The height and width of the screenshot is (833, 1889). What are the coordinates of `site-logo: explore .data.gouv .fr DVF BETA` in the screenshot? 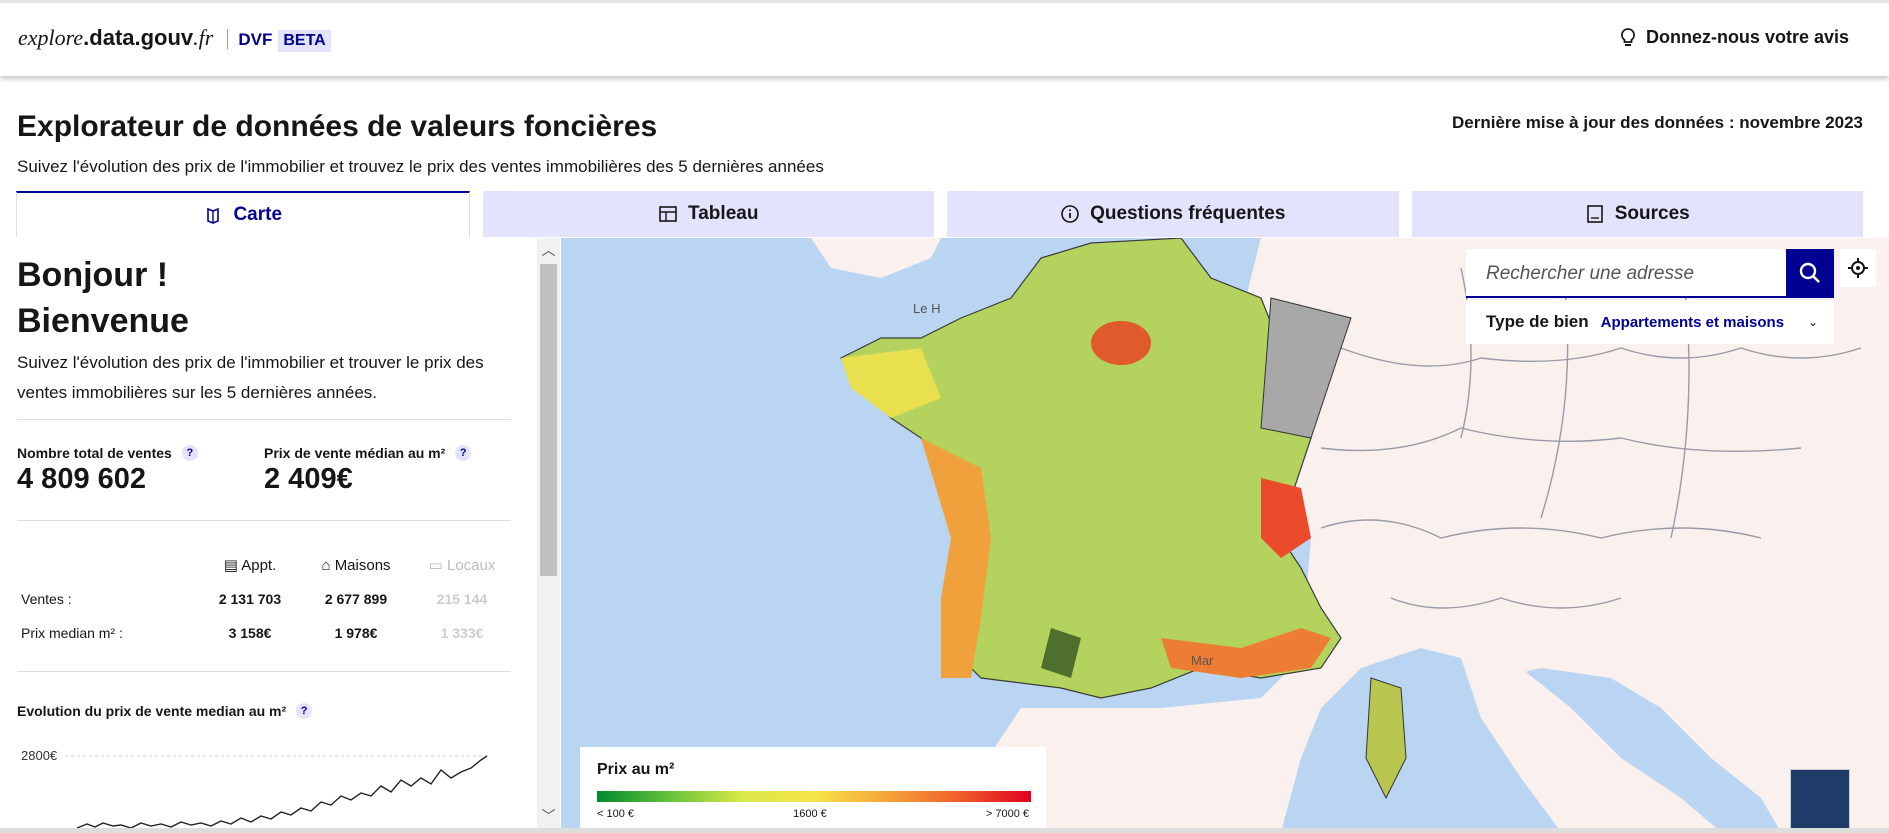 It's located at (174, 38).